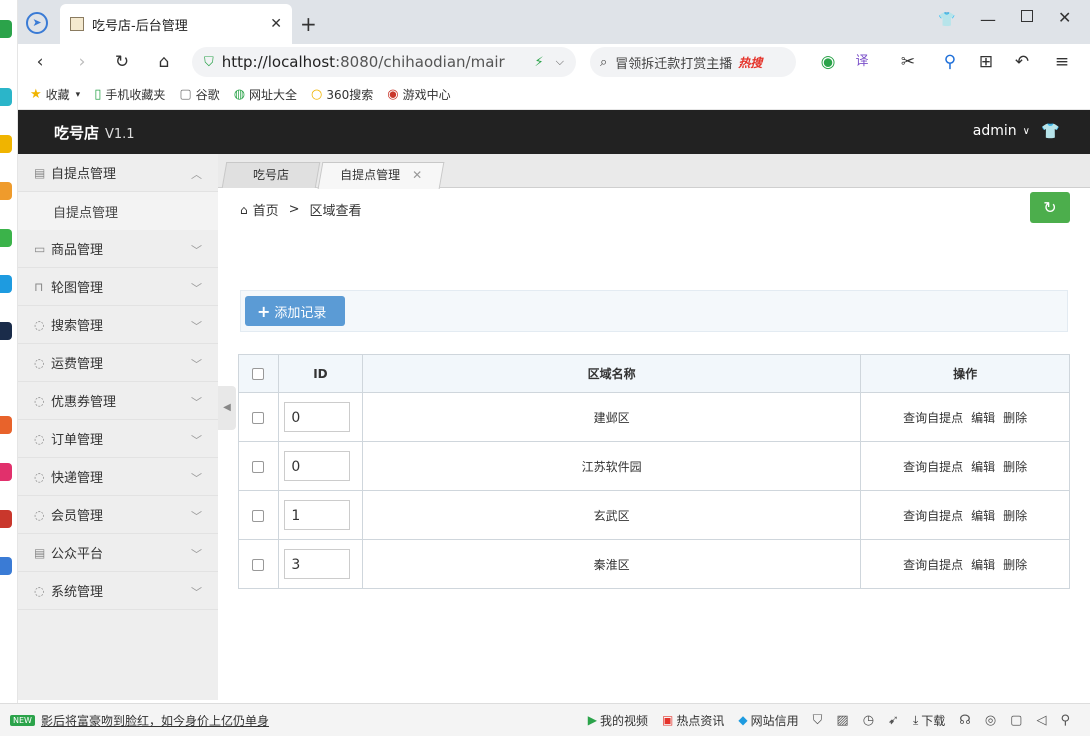 Image resolution: width=1090 pixels, height=736 pixels. Describe the element at coordinates (227, 408) in the screenshot. I see `sidebar-collapse-handle: ◀` at that location.